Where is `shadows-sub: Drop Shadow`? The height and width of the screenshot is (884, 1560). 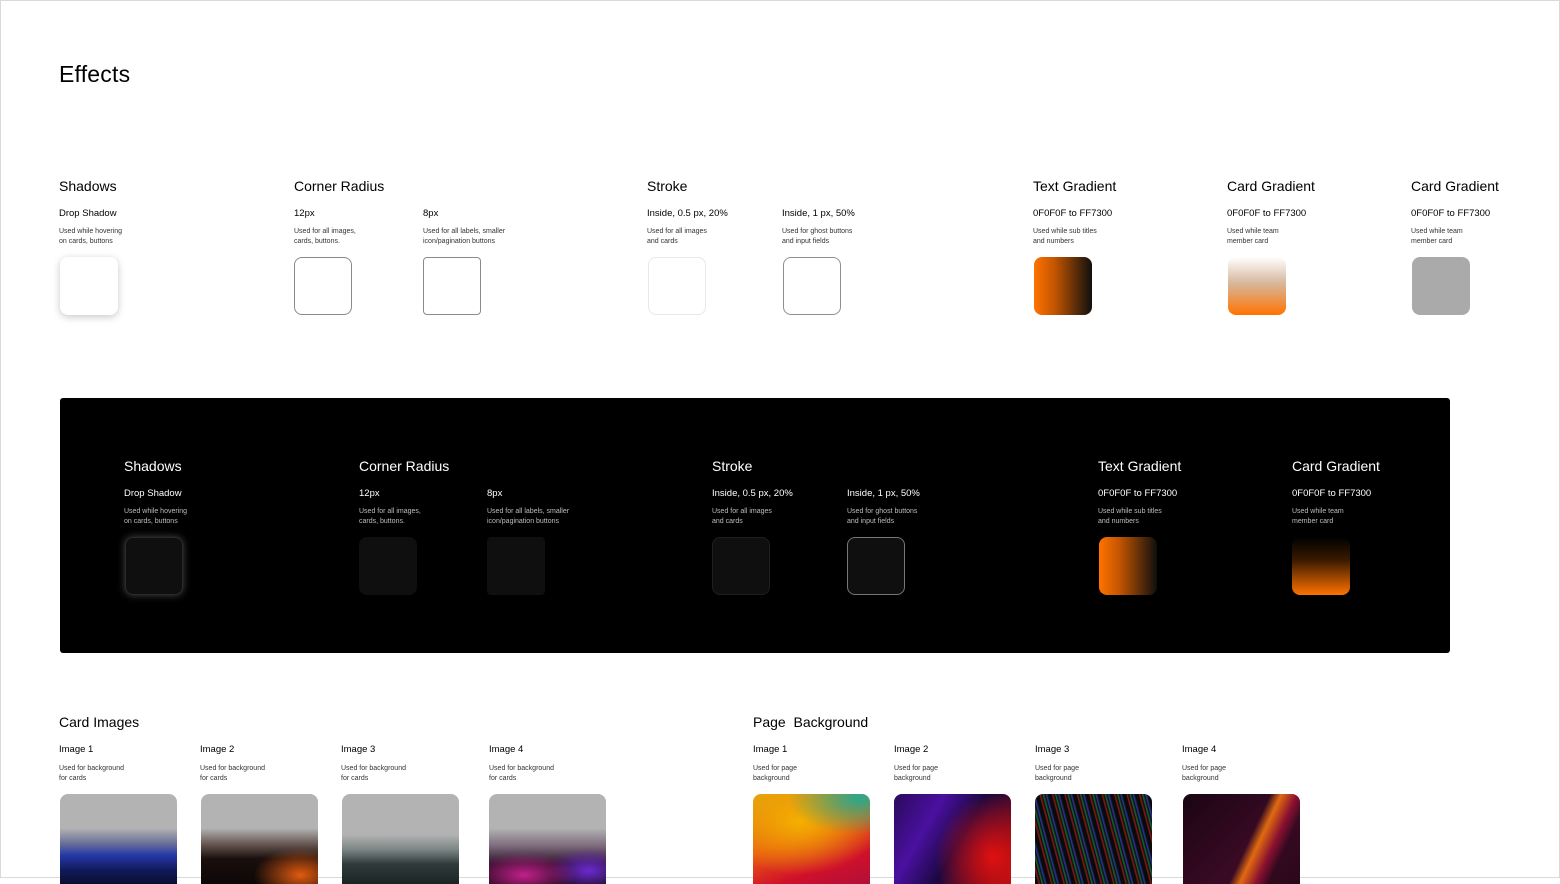
shadows-sub: Drop Shadow is located at coordinates (88, 213).